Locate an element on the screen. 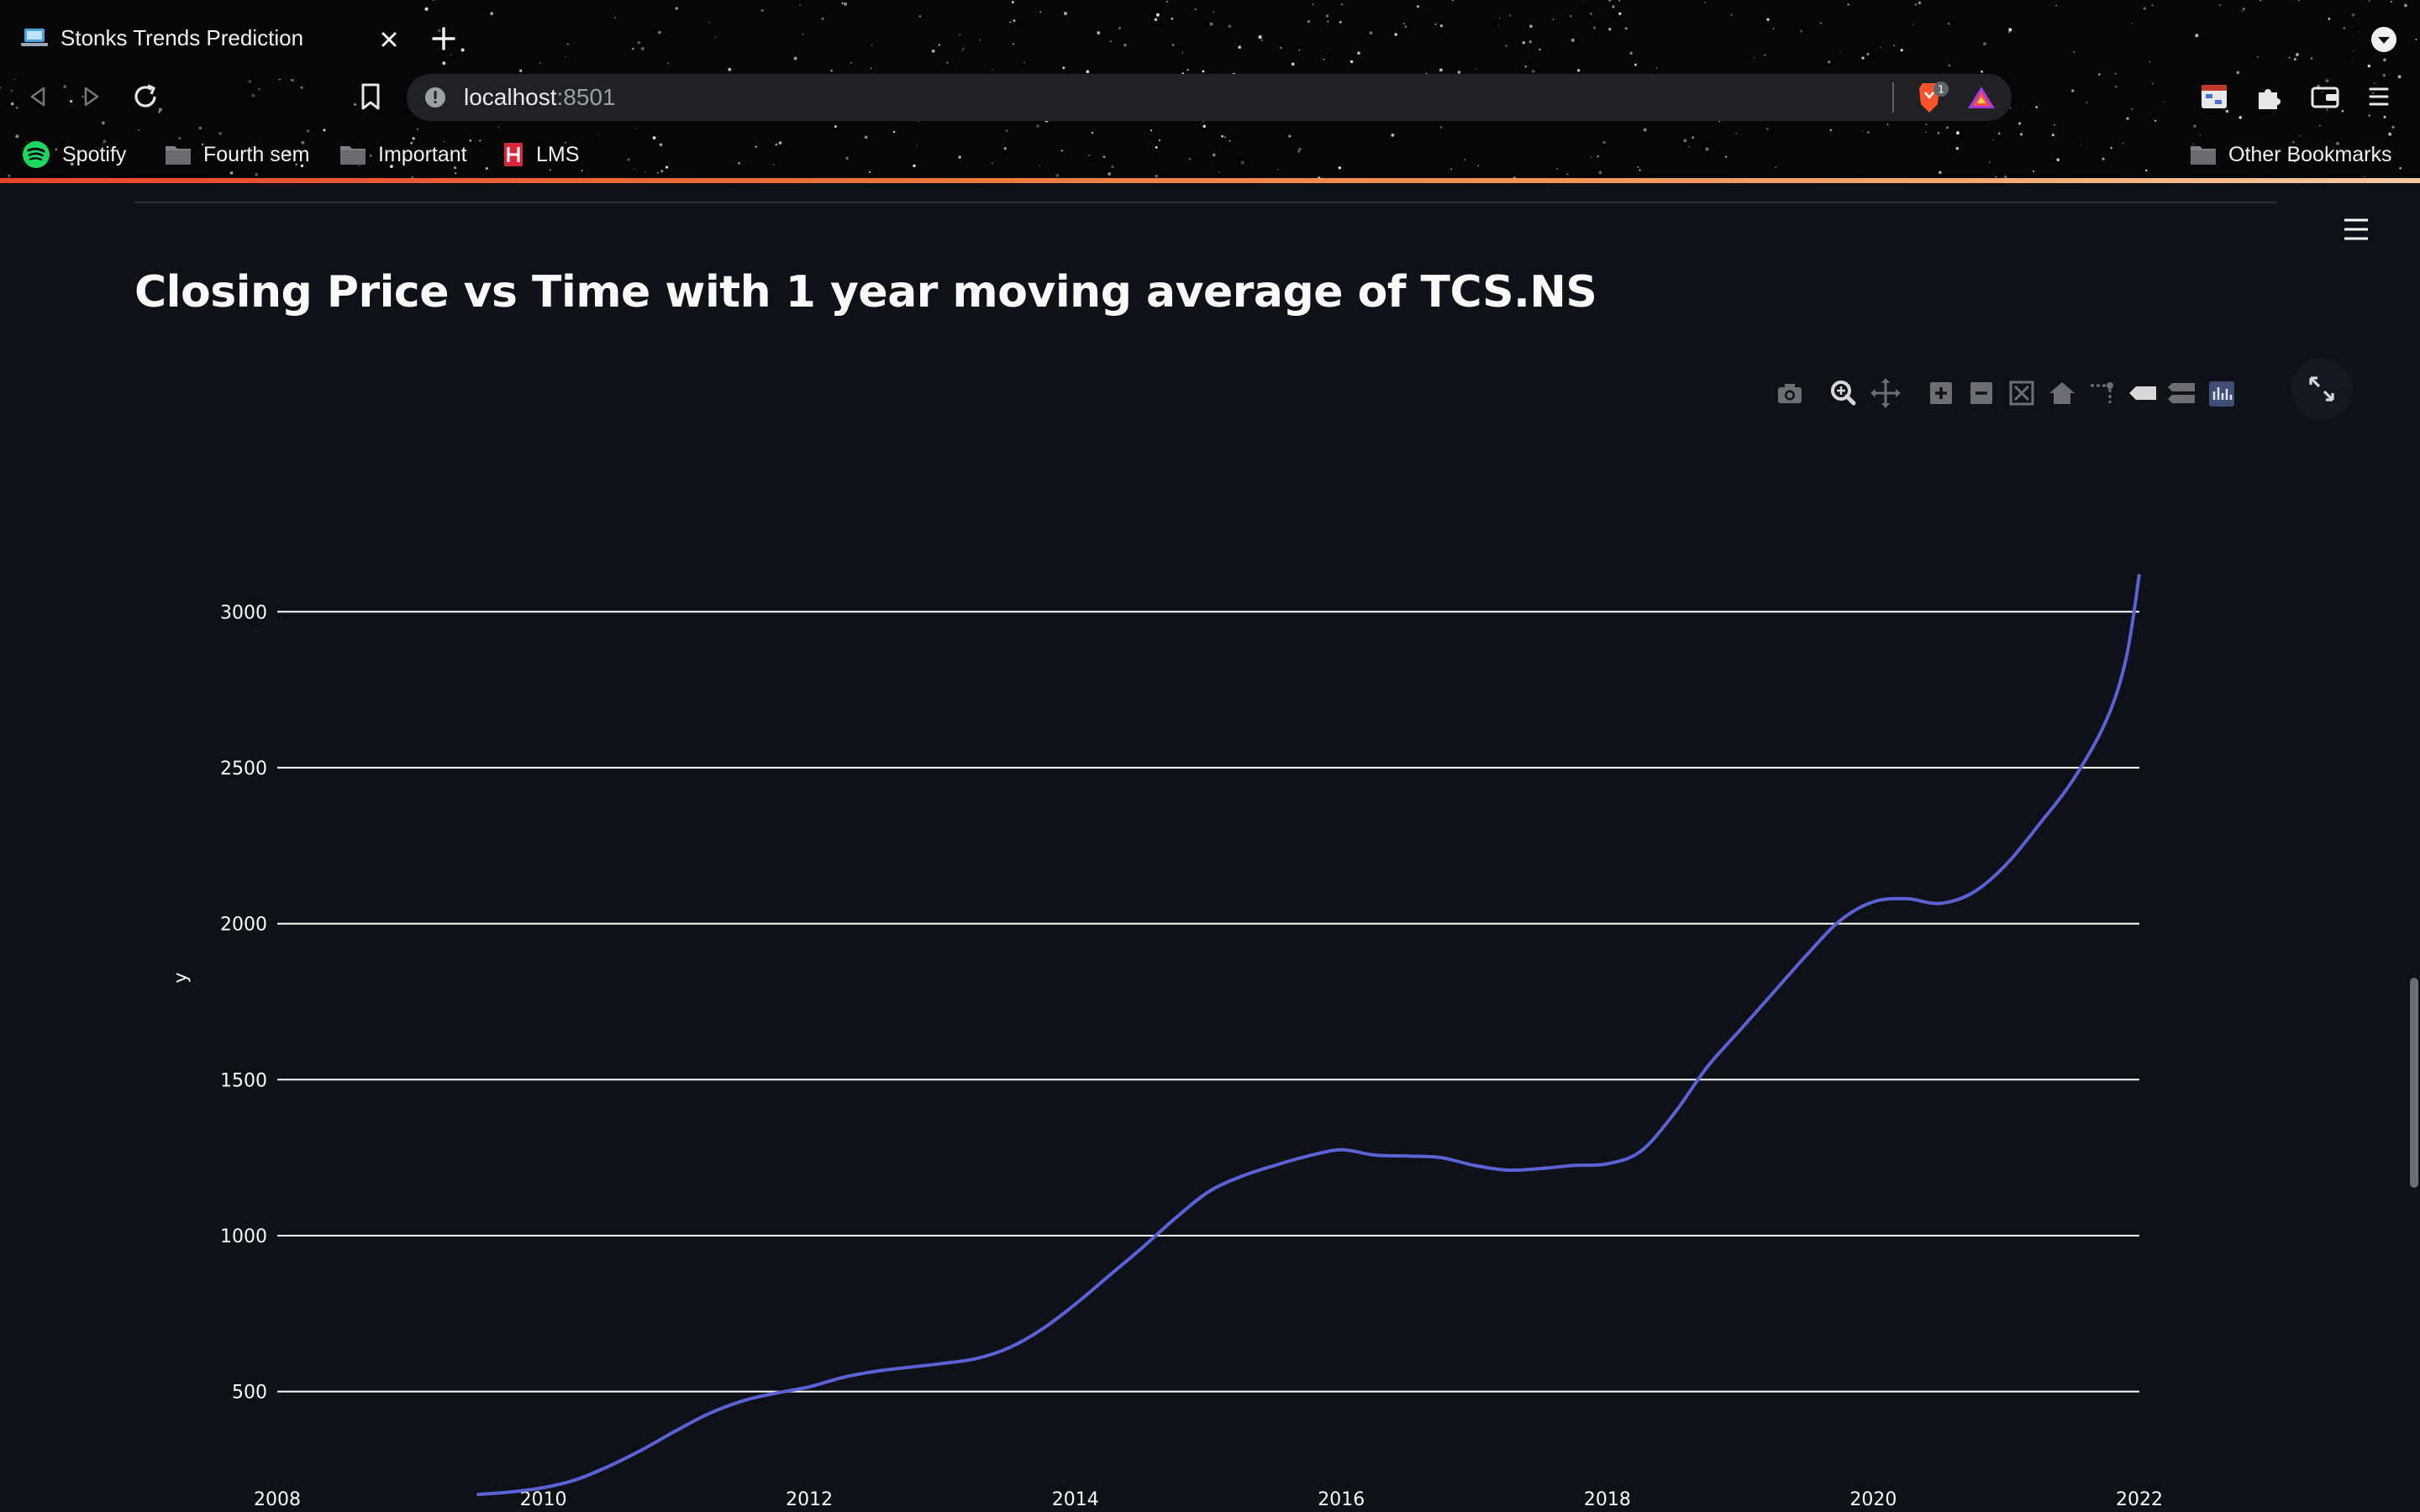 The height and width of the screenshot is (1512, 2420). browser-menu-icon is located at coordinates (2378, 96).